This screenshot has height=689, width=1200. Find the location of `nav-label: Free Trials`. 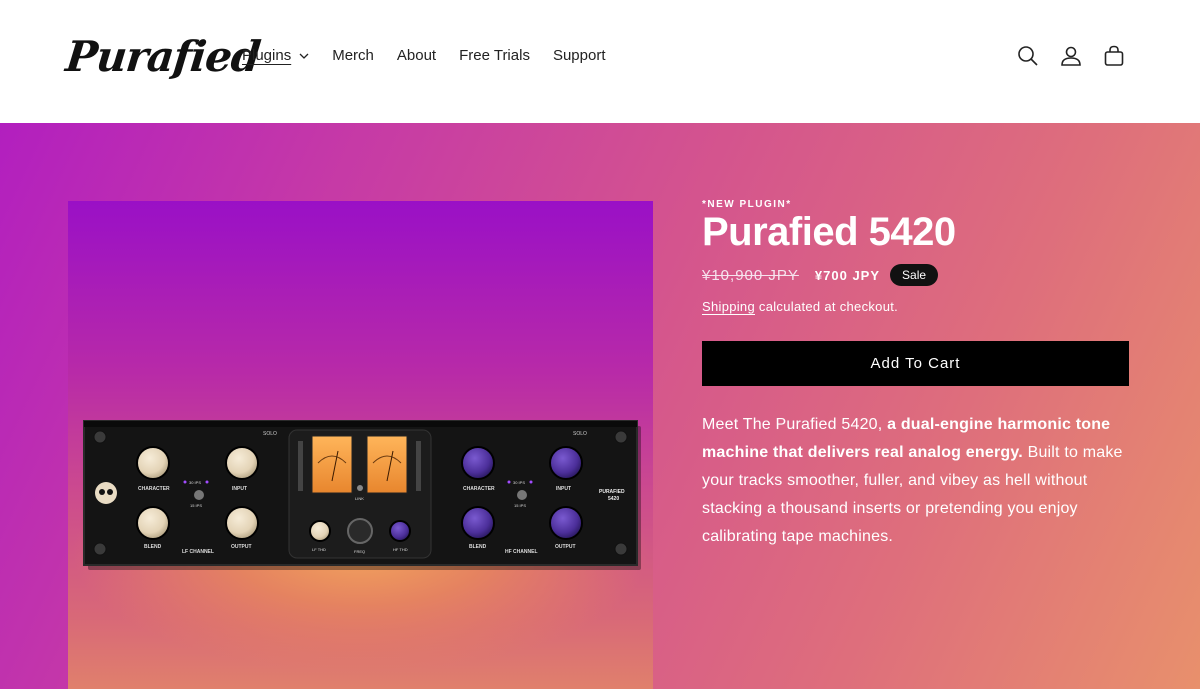

nav-label: Free Trials is located at coordinates (494, 55).